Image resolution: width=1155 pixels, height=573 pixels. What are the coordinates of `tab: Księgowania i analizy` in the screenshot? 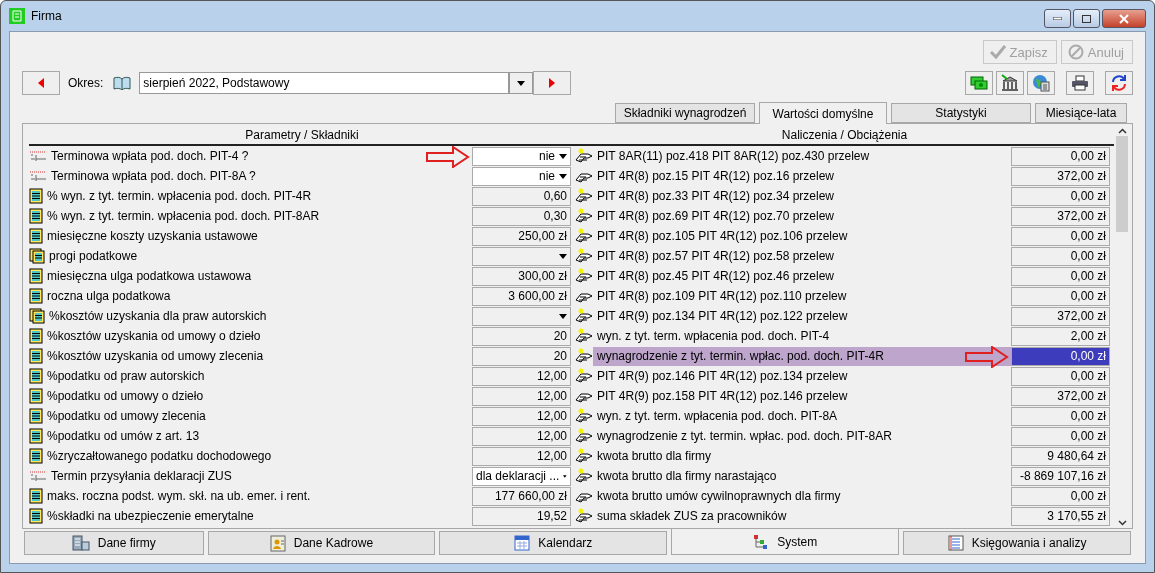 It's located at (1017, 543).